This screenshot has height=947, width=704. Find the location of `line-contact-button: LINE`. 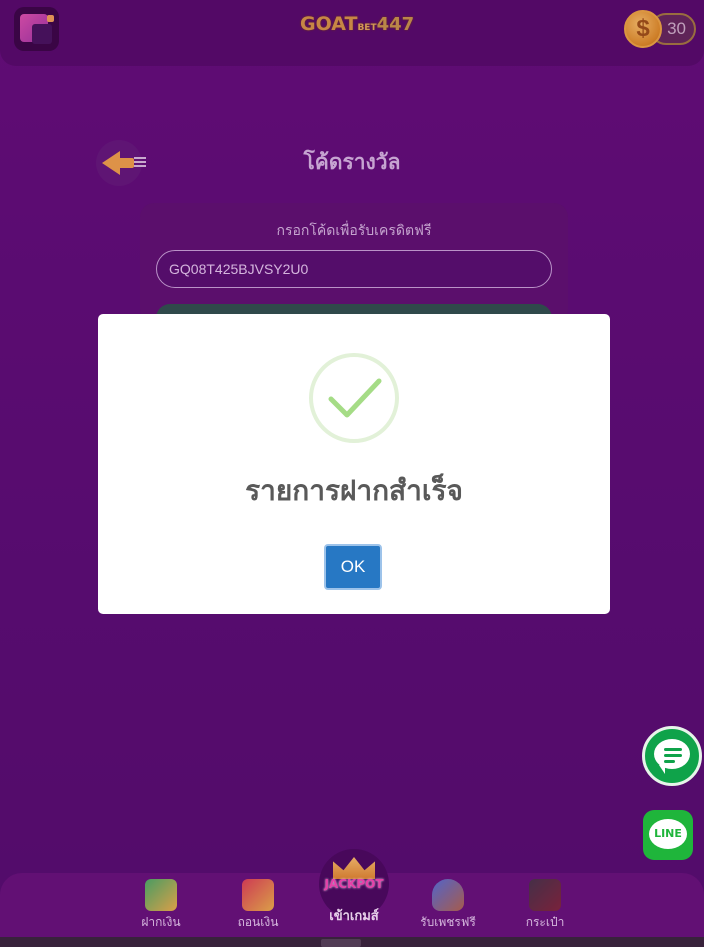

line-contact-button: LINE is located at coordinates (668, 835).